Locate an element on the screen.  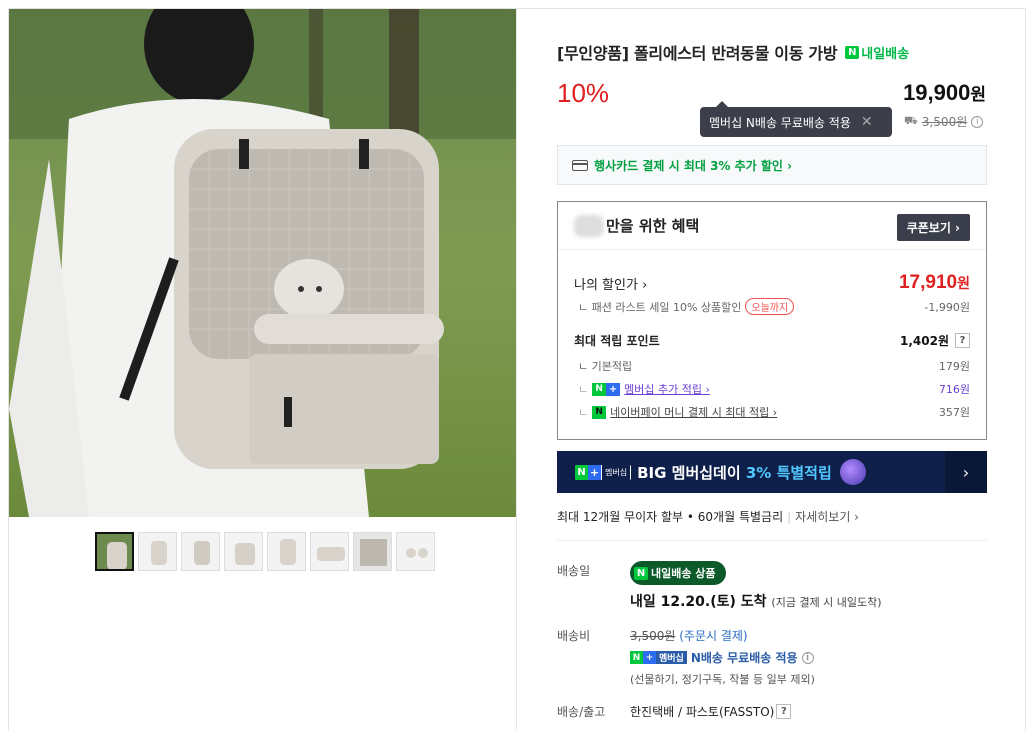
section-divider is located at coordinates (772, 540).